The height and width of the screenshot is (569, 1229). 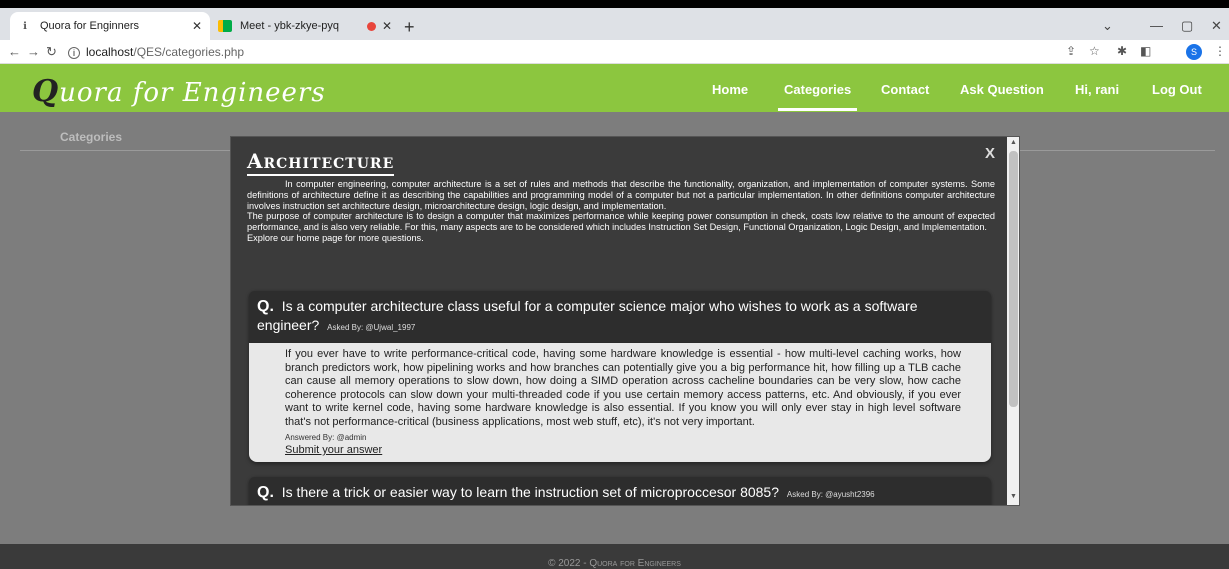 What do you see at coordinates (1187, 26) in the screenshot?
I see `restore-icon: ▢` at bounding box center [1187, 26].